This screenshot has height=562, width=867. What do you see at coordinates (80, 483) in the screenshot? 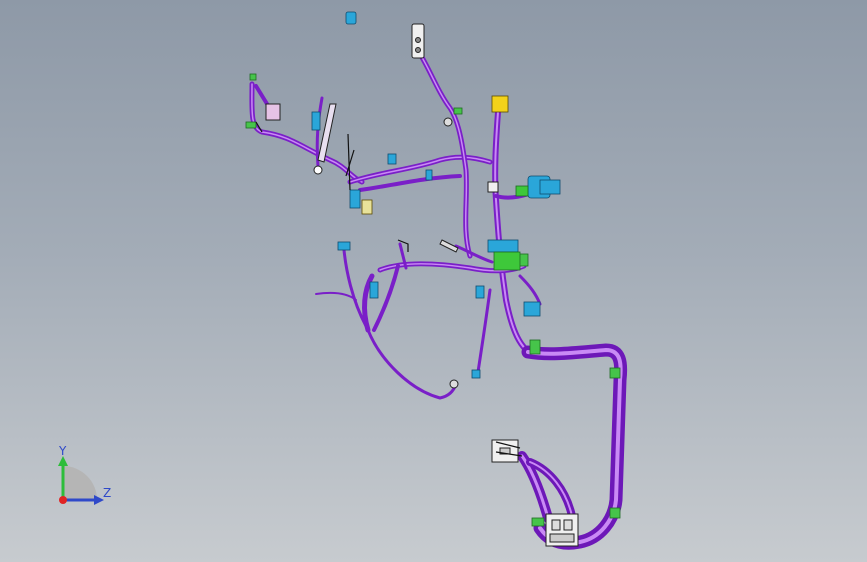
I see `triad-quadrant` at bounding box center [80, 483].